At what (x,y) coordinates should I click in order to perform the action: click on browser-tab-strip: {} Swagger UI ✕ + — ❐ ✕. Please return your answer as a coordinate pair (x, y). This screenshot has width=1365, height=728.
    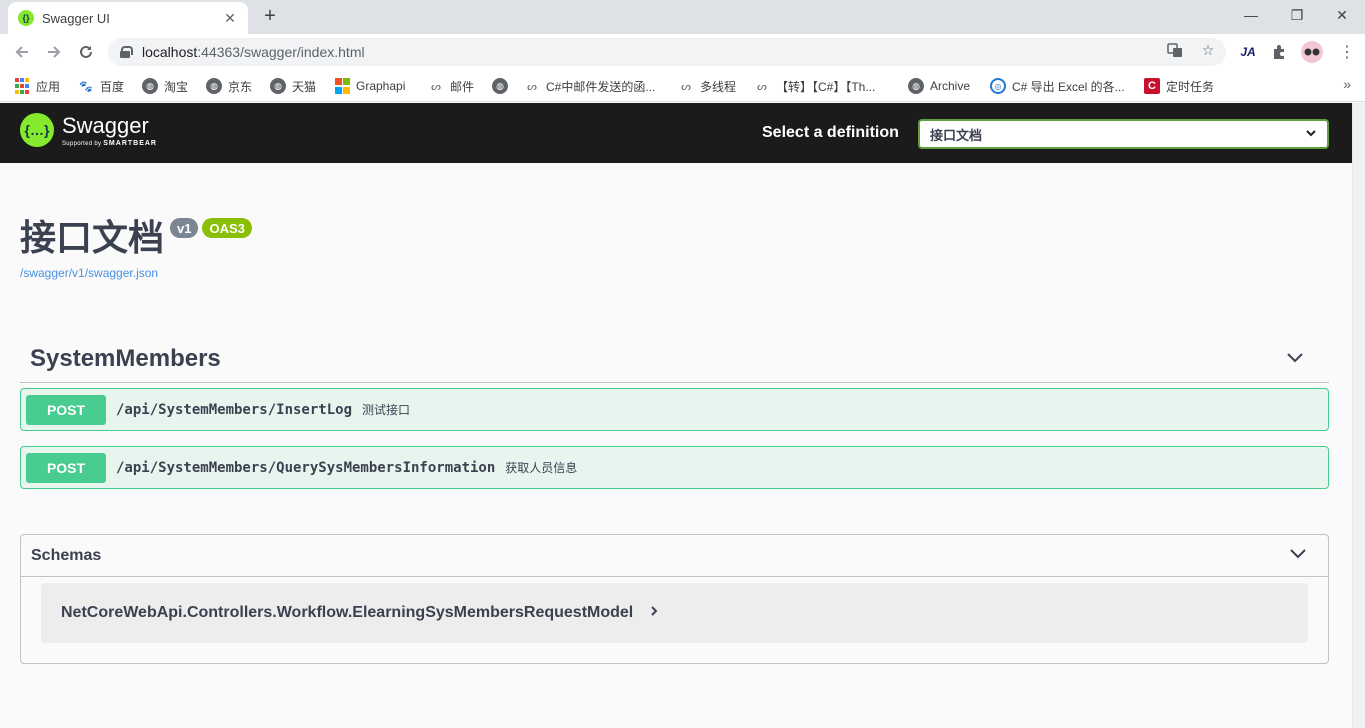
    Looking at the image, I should click on (682, 17).